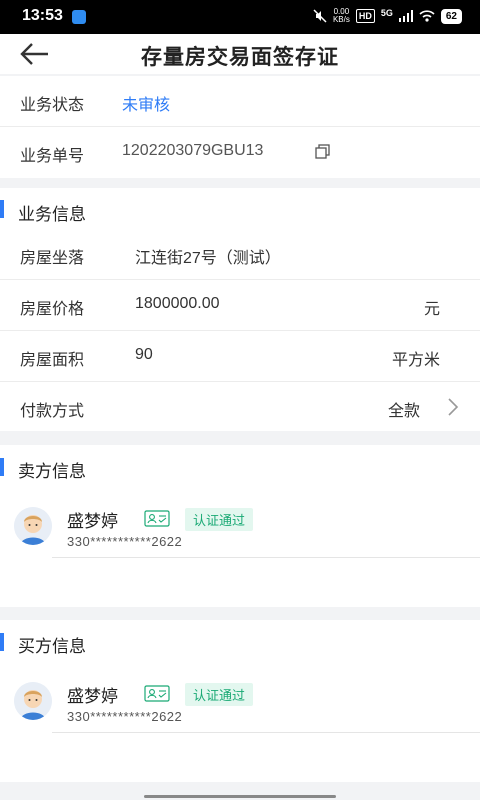  I want to click on house-price-unit: 元, so click(431, 309).